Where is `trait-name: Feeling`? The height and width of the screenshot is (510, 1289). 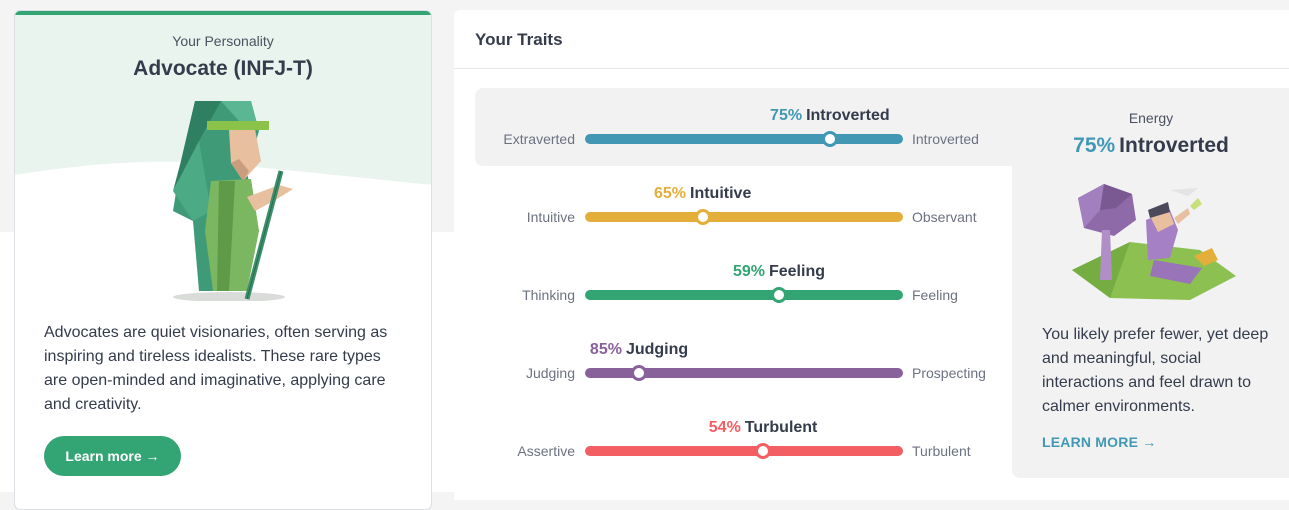
trait-name: Feeling is located at coordinates (796, 271).